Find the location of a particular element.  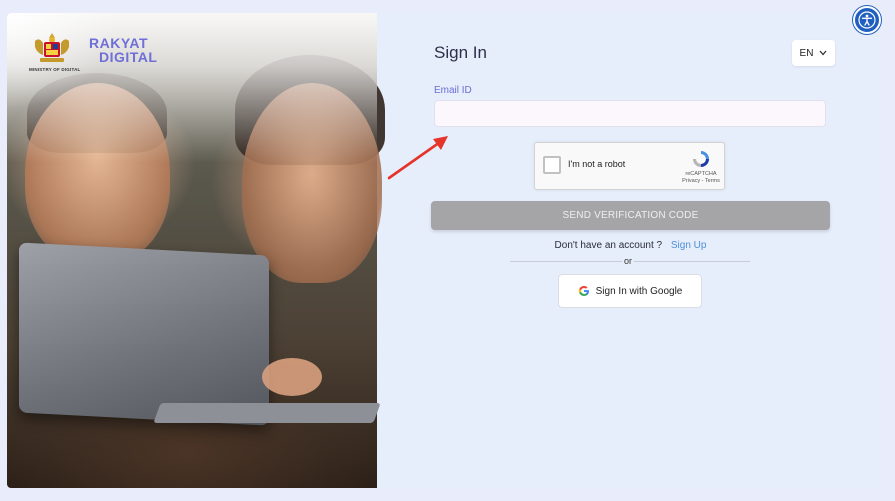

email-input is located at coordinates (630, 113).